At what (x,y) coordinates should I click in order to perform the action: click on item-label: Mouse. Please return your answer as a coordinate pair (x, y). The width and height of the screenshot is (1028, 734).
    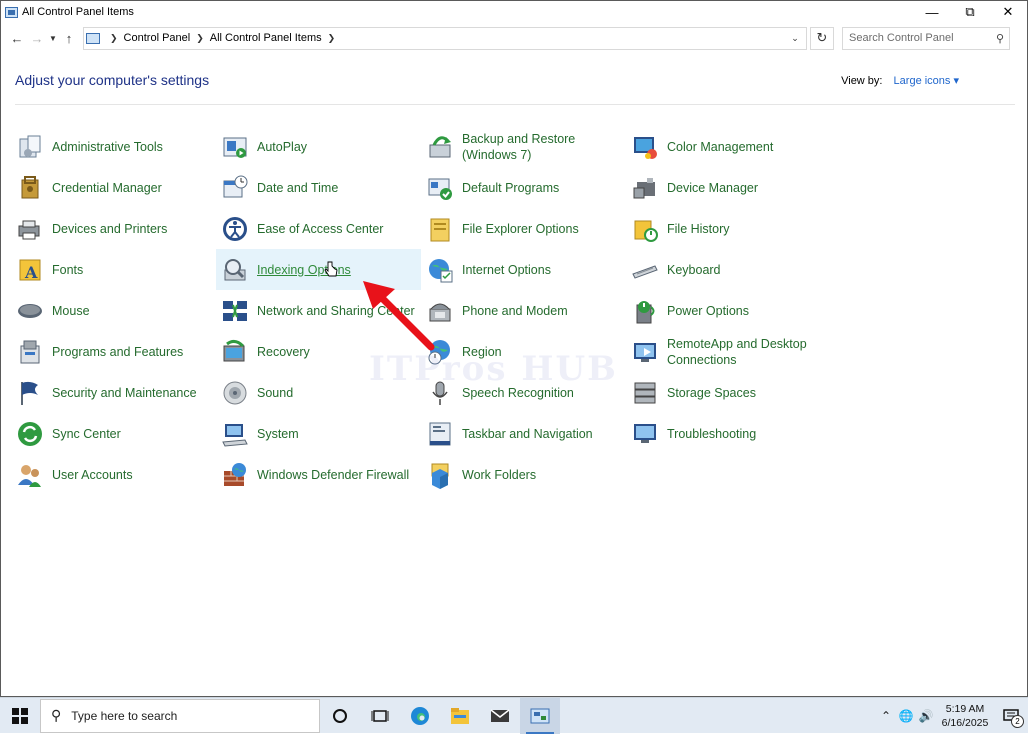
    Looking at the image, I should click on (71, 311).